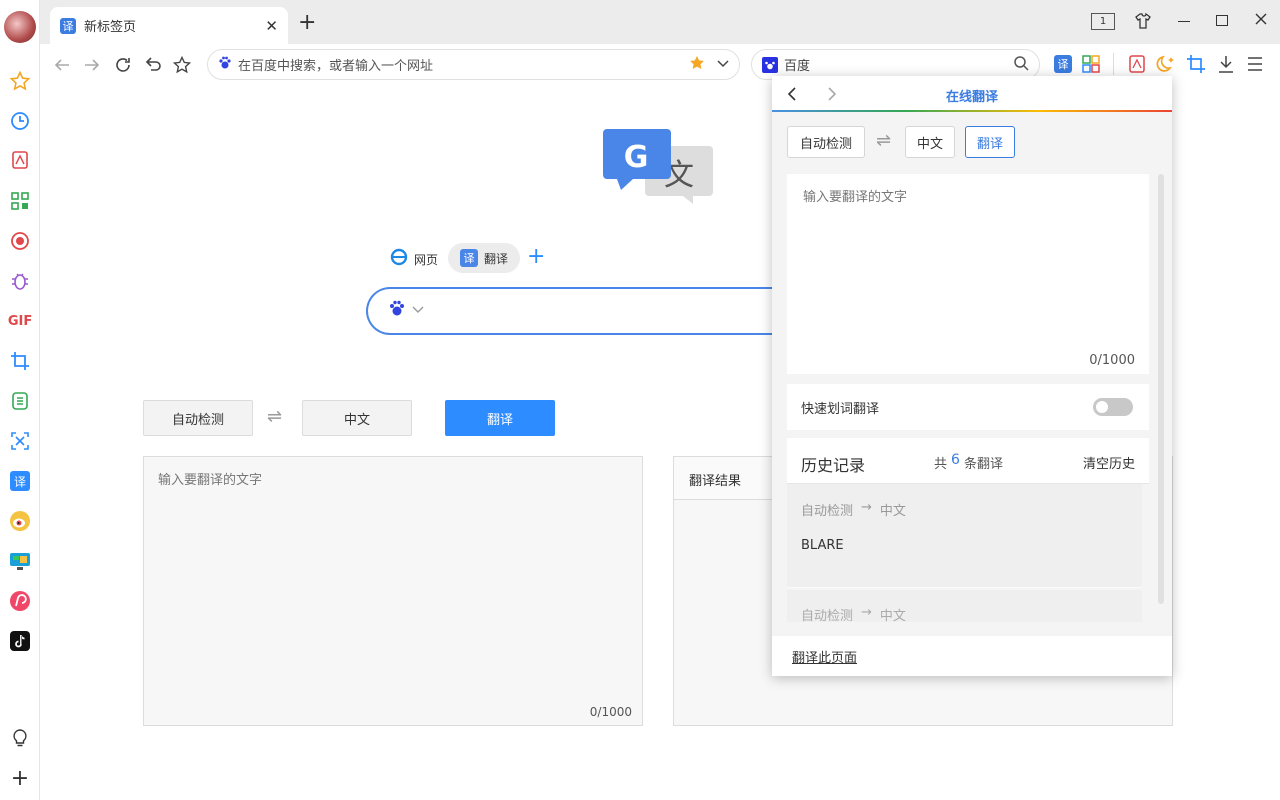  Describe the element at coordinates (983, 464) in the screenshot. I see `history-count-suffix: 条翻译` at that location.